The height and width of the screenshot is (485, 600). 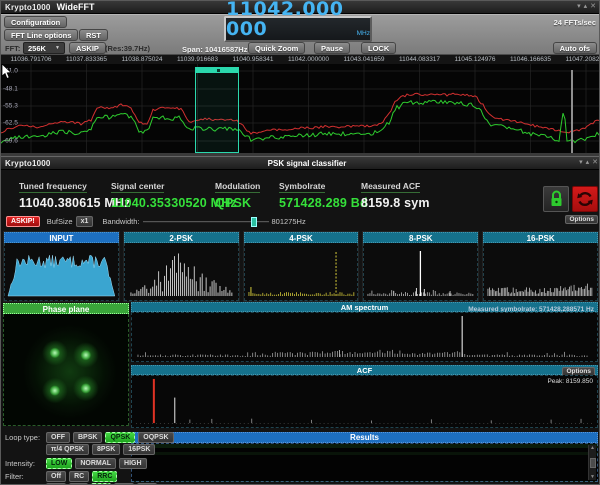 I want to click on filter-rc-button: RC, so click(x=79, y=476).